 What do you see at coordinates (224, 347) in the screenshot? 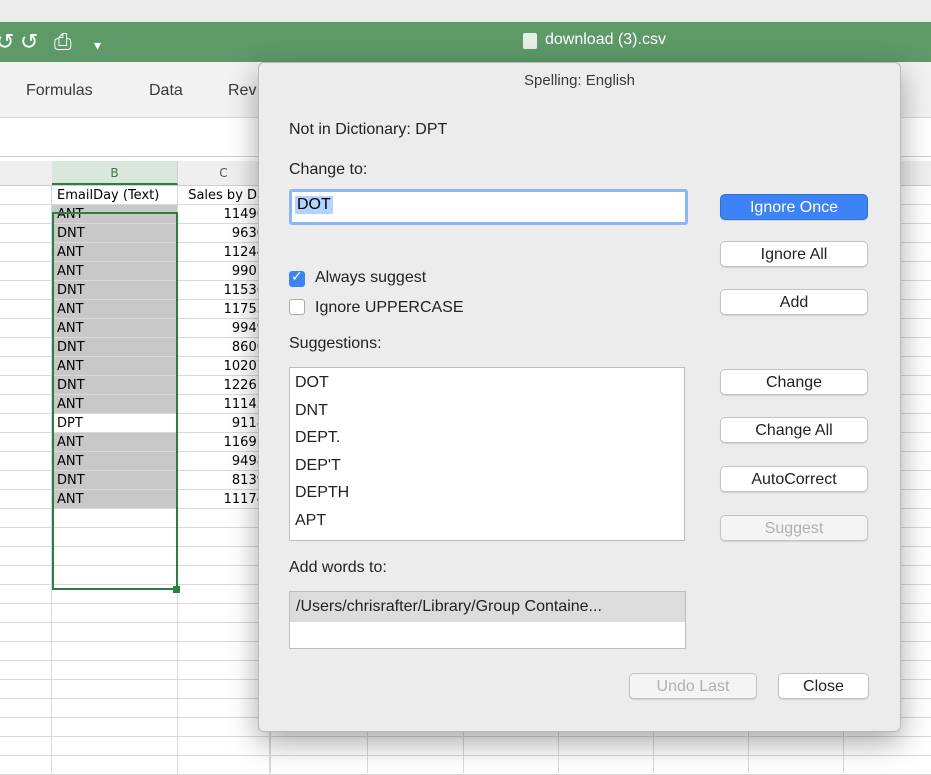
I see `cell-c: 8606` at bounding box center [224, 347].